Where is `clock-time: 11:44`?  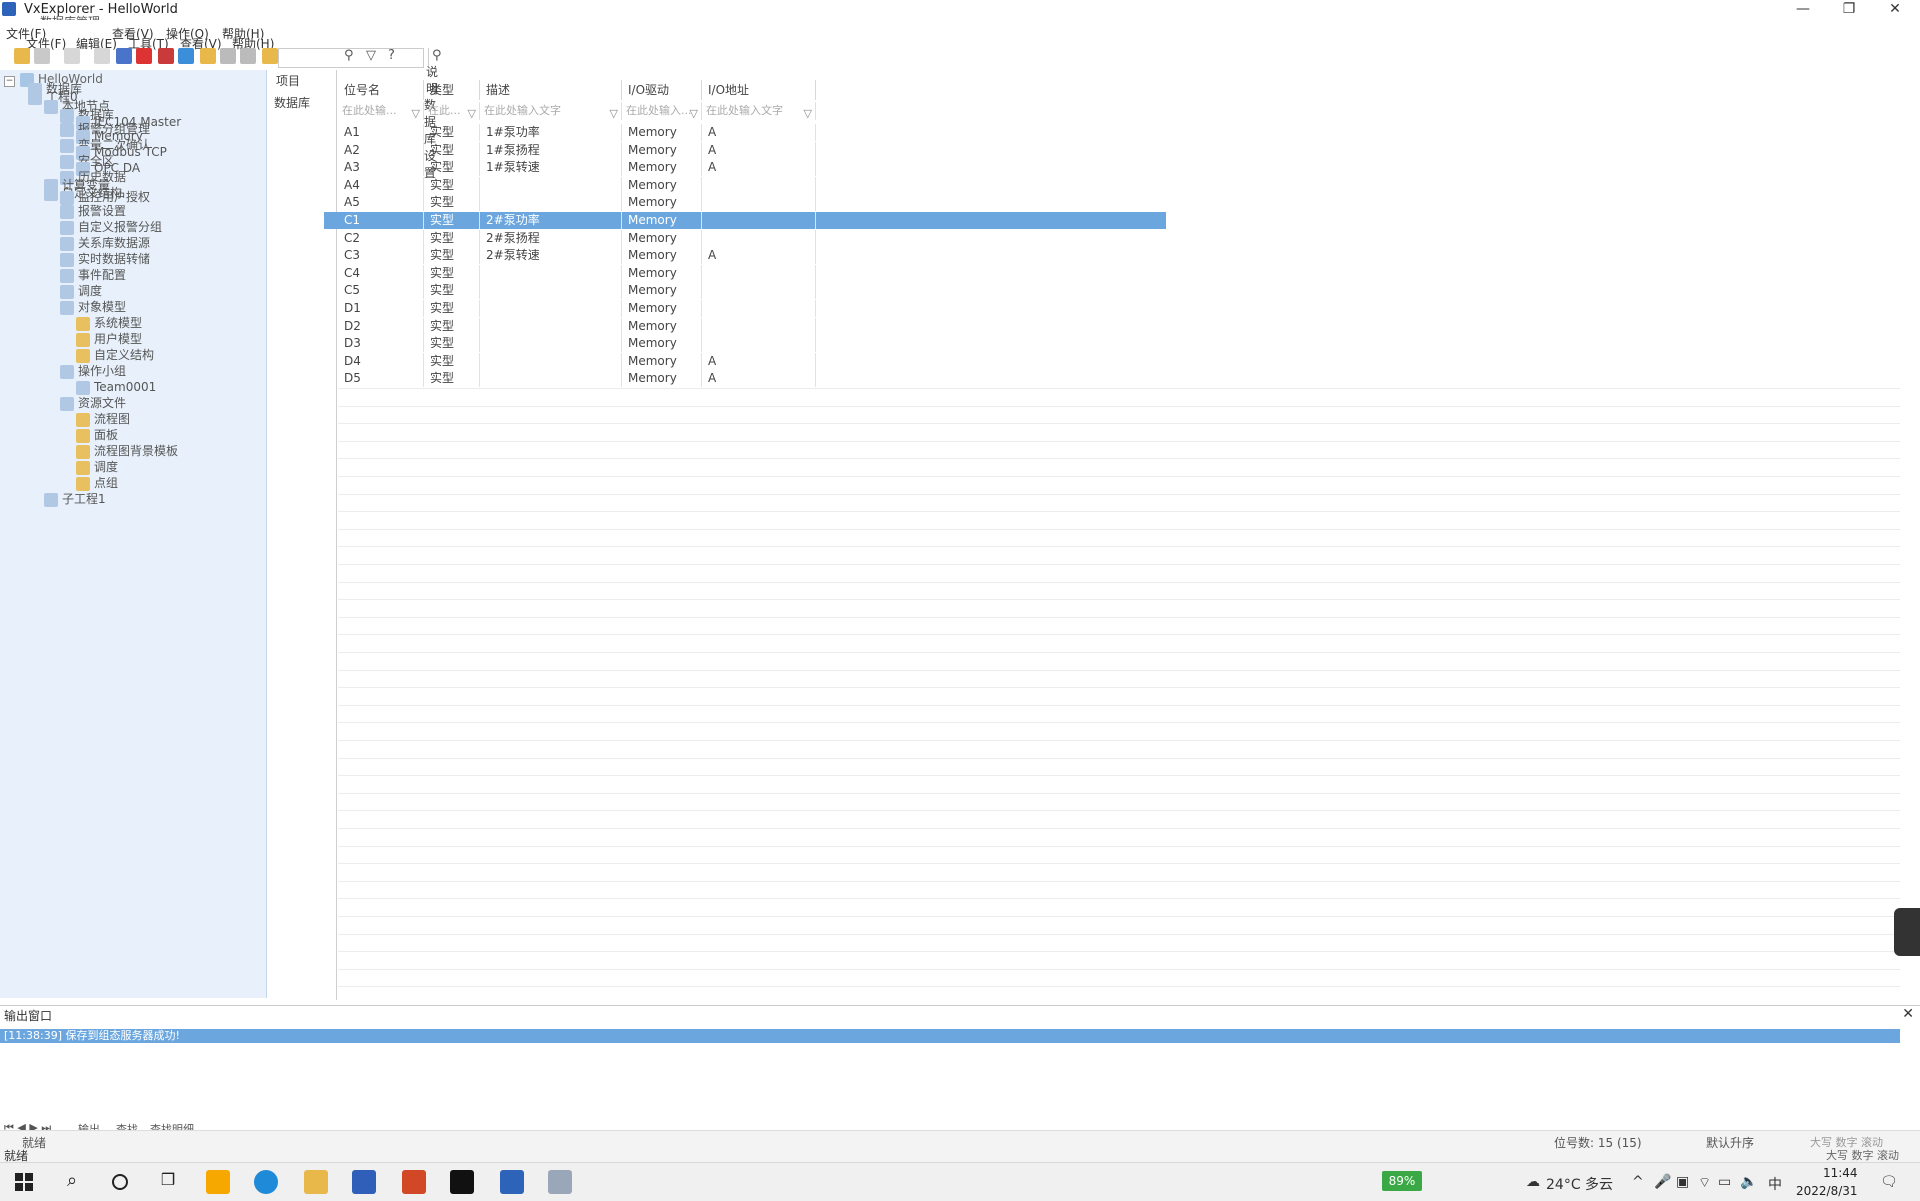
clock-time: 11:44 is located at coordinates (1840, 1173).